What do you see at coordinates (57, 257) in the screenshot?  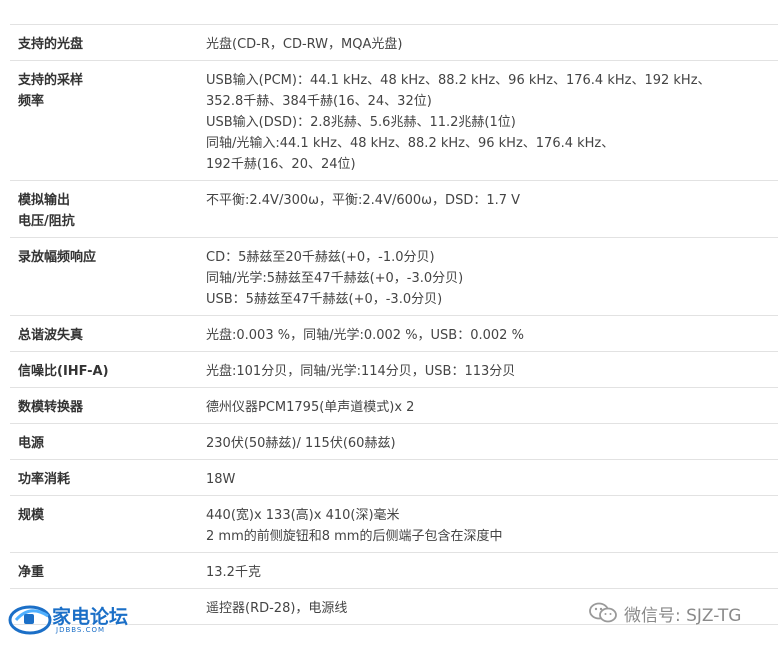 I see `spec-label: 录放幅频响应` at bounding box center [57, 257].